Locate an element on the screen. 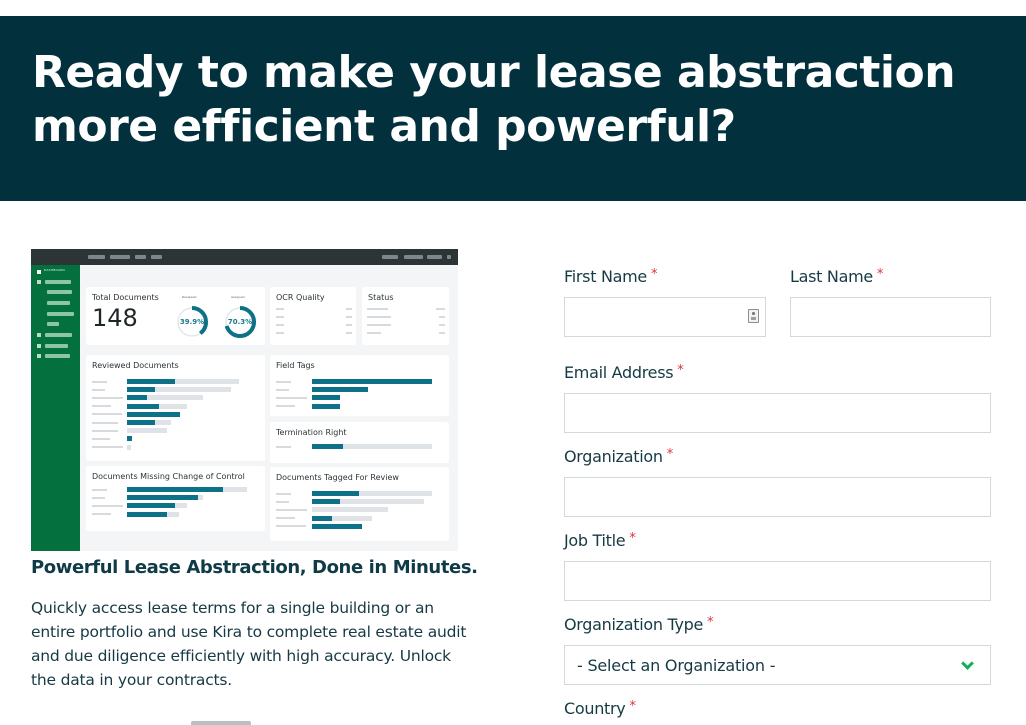  organization-input is located at coordinates (777, 497).